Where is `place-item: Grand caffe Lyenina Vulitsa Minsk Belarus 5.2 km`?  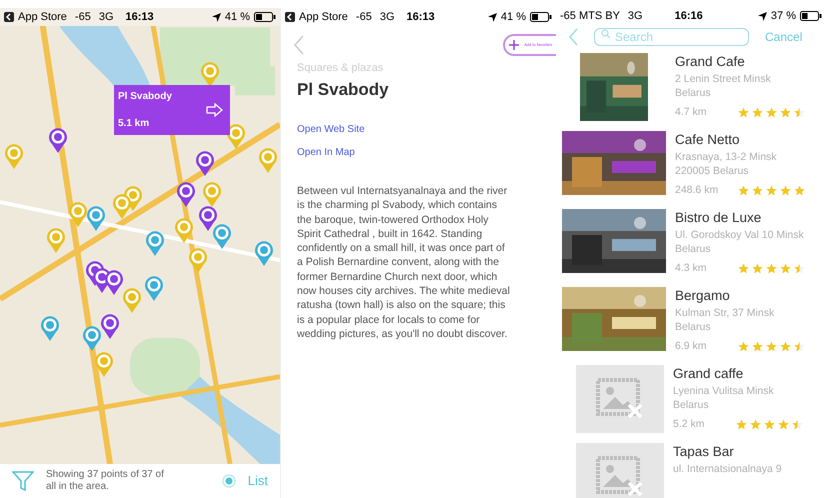
place-item: Grand caffe Lyenina Vulitsa Minsk Belarus 5.2 km is located at coordinates (691, 399).